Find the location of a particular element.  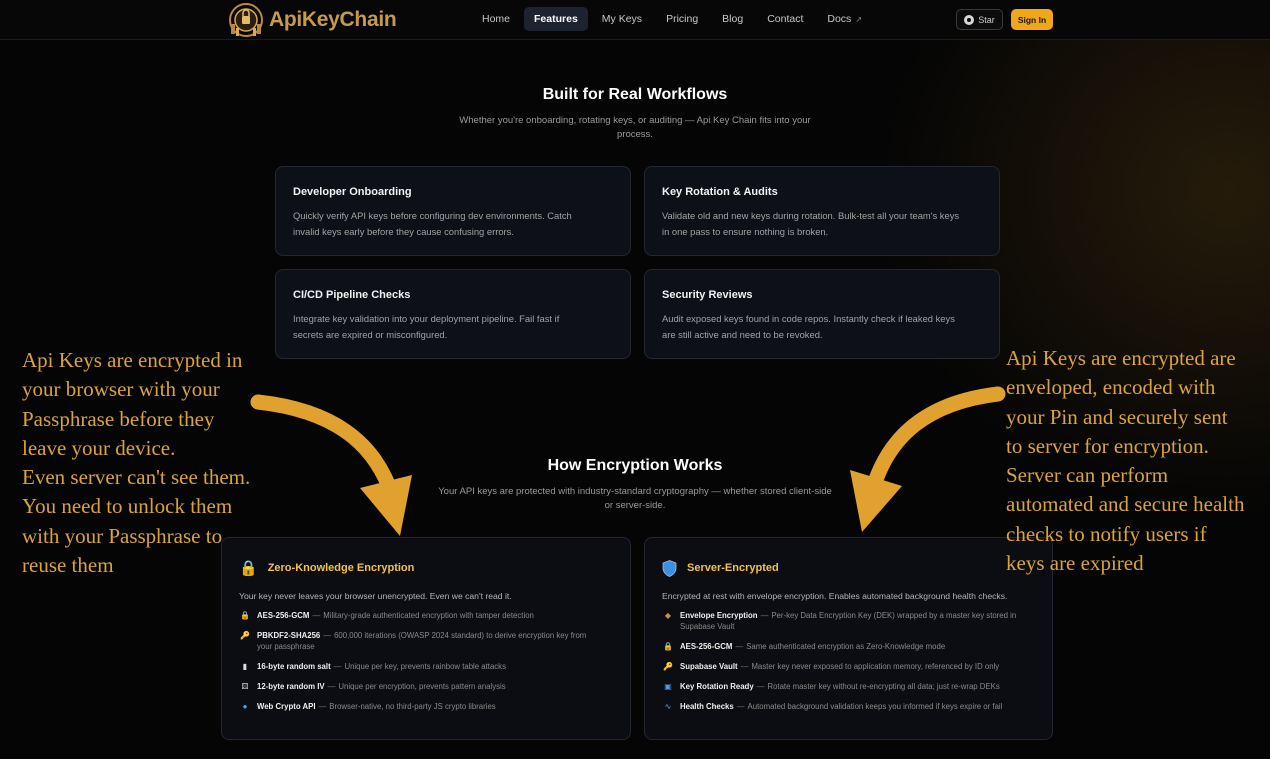

card-title: Key Rotation & Audits is located at coordinates (720, 192).